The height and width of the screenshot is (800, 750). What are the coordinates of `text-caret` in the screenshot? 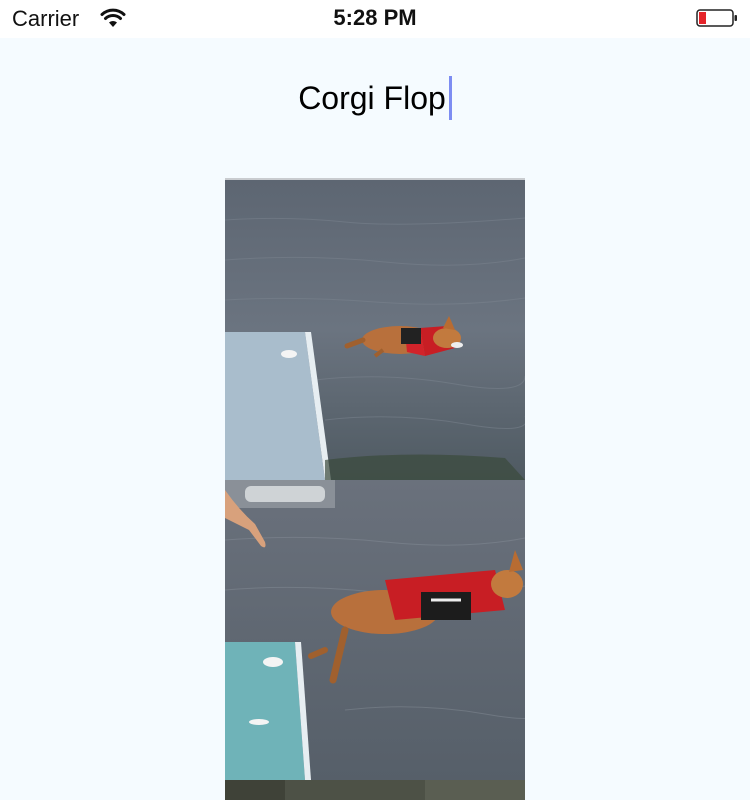 It's located at (450, 98).